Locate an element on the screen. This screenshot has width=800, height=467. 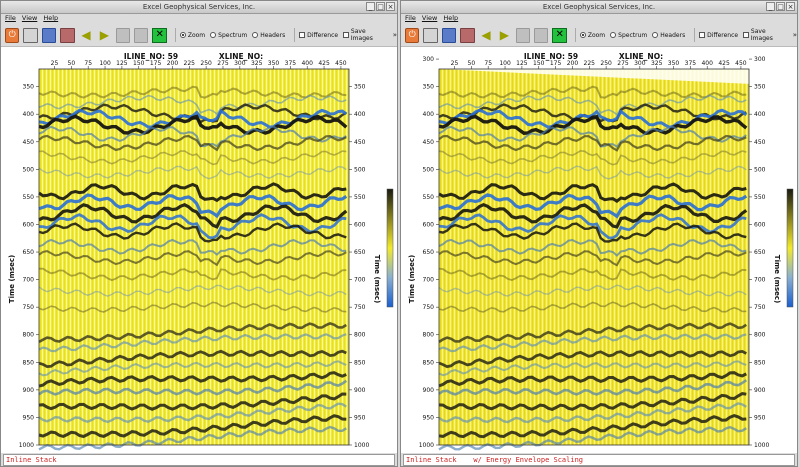
x-tick-label: 100 is located at coordinates (505, 63).